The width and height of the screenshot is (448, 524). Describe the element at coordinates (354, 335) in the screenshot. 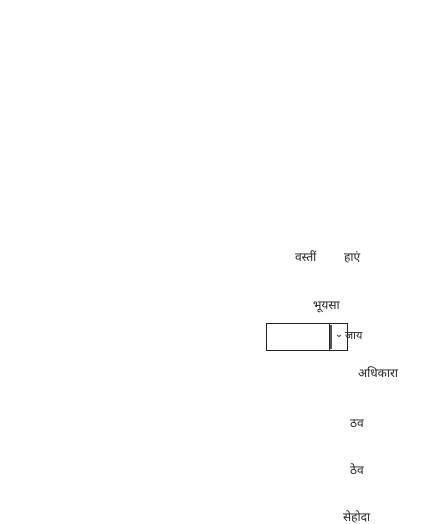

I see `dropdown-value: जाय` at that location.